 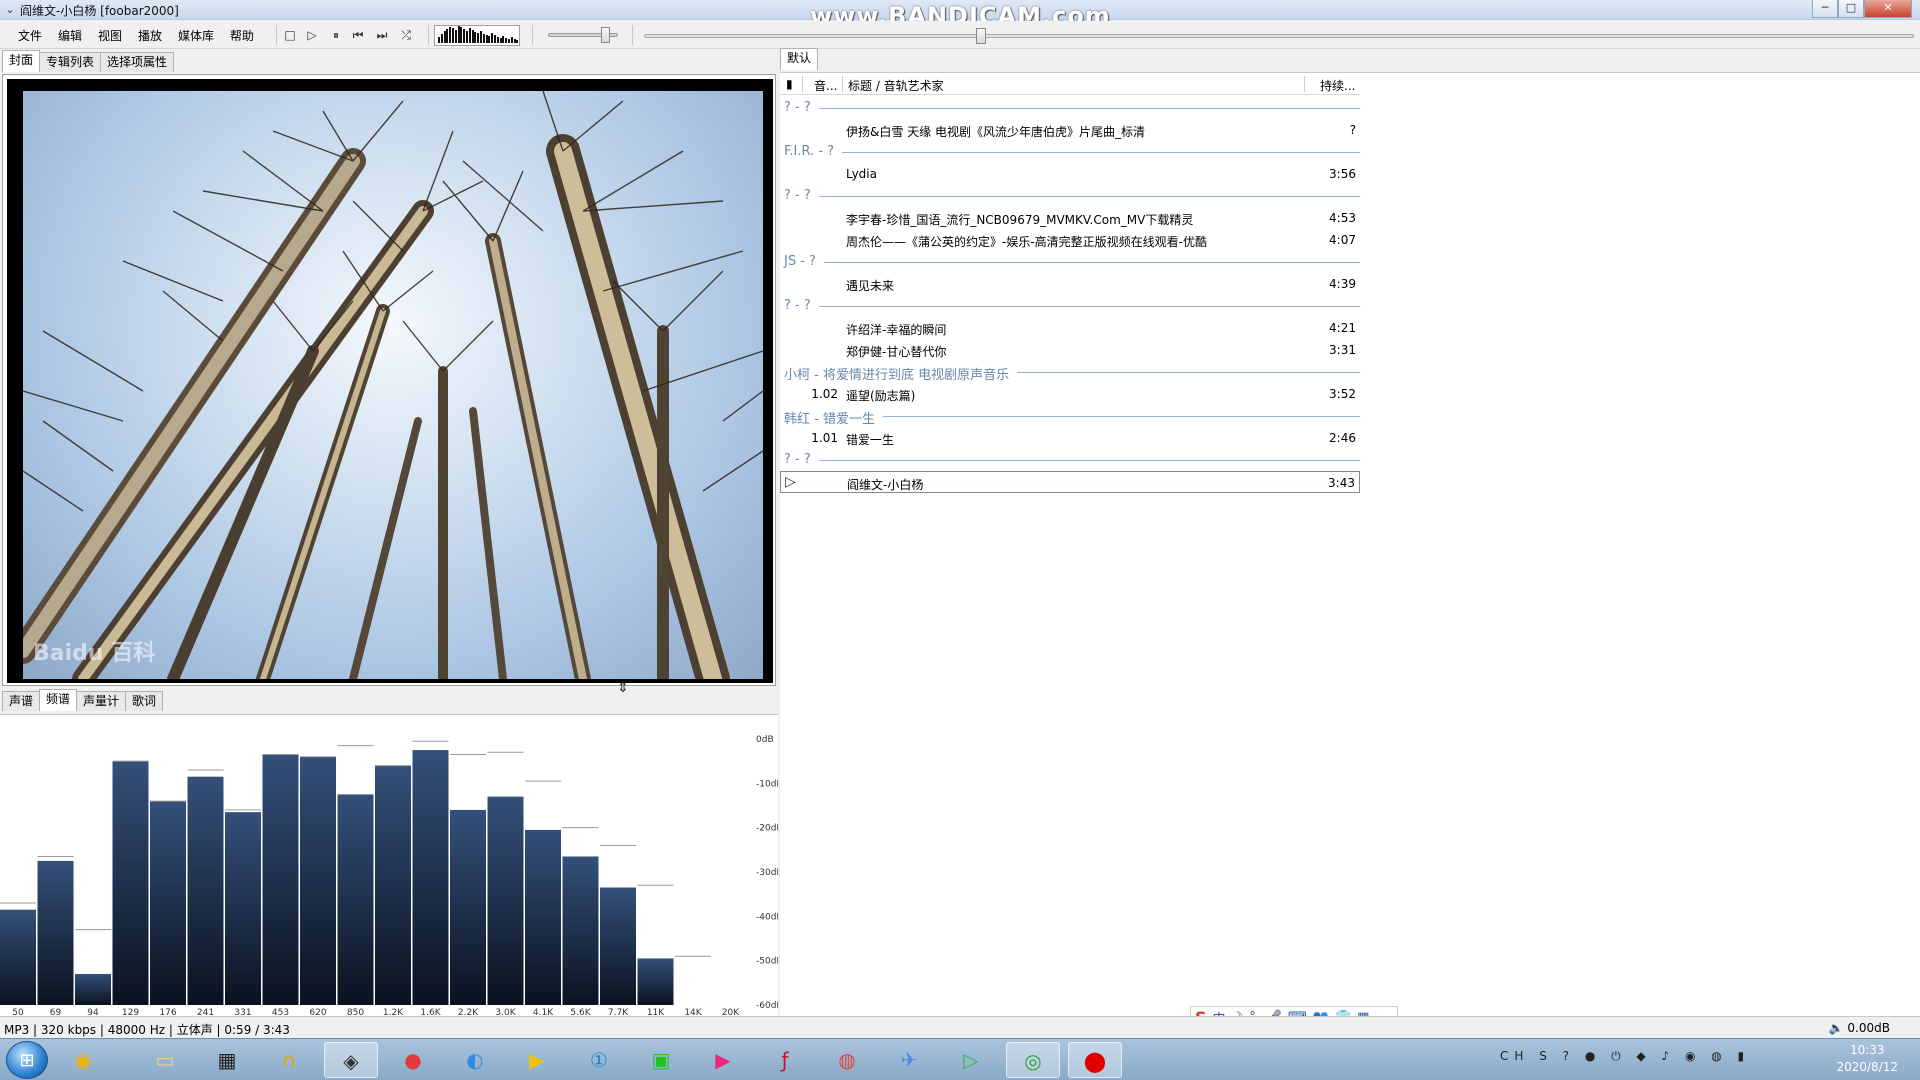 What do you see at coordinates (1342, 394) in the screenshot?
I see `track-duration: 3:52` at bounding box center [1342, 394].